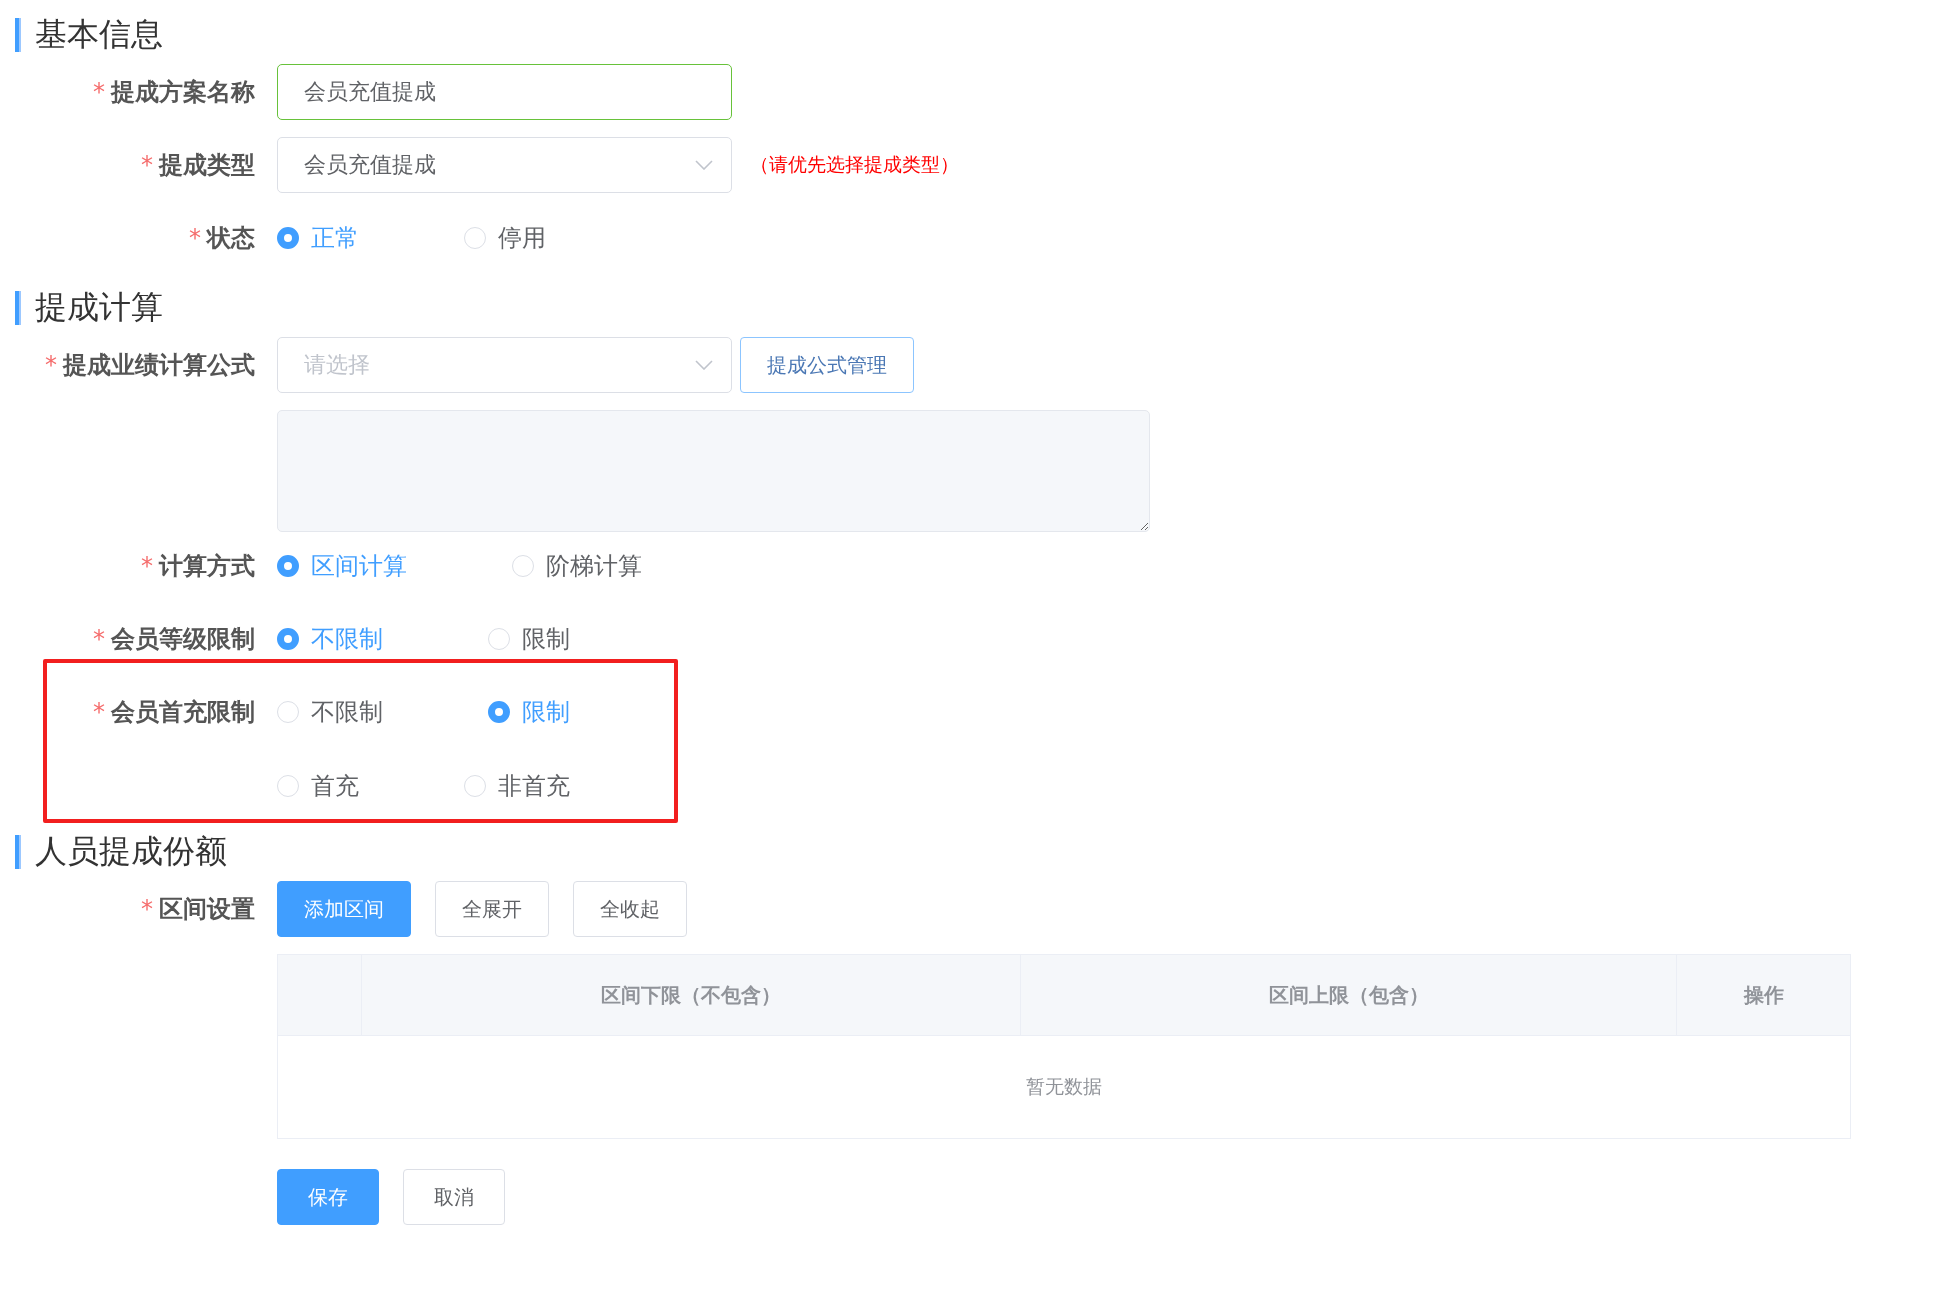 The width and height of the screenshot is (1933, 1315). I want to click on field-label: 提成类型, so click(207, 165).